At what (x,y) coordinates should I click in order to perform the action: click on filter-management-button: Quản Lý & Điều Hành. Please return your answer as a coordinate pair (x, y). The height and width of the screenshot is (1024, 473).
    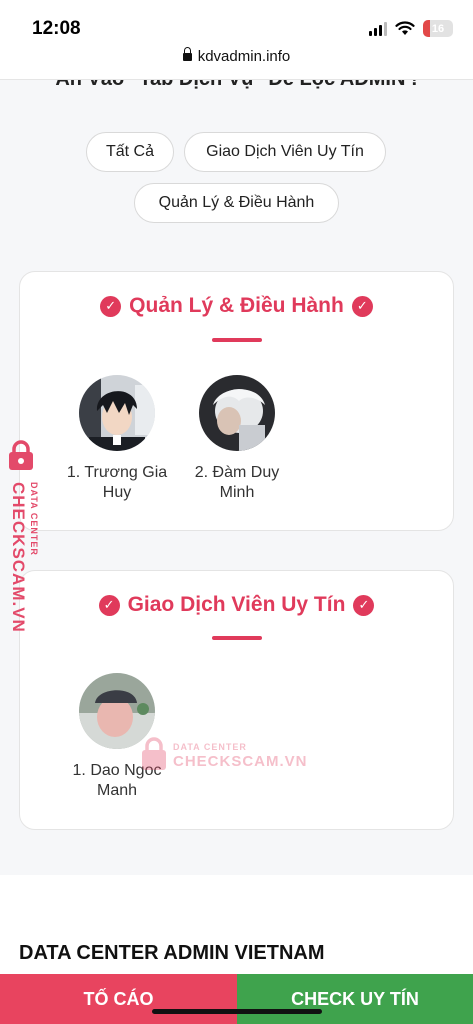
    Looking at the image, I should click on (236, 203).